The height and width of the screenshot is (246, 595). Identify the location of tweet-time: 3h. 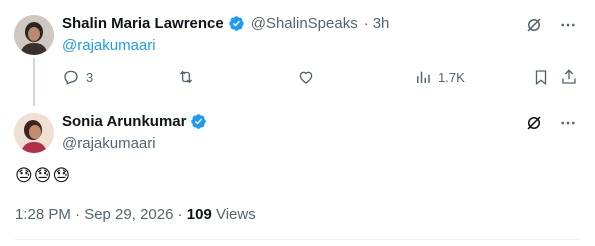
(381, 23).